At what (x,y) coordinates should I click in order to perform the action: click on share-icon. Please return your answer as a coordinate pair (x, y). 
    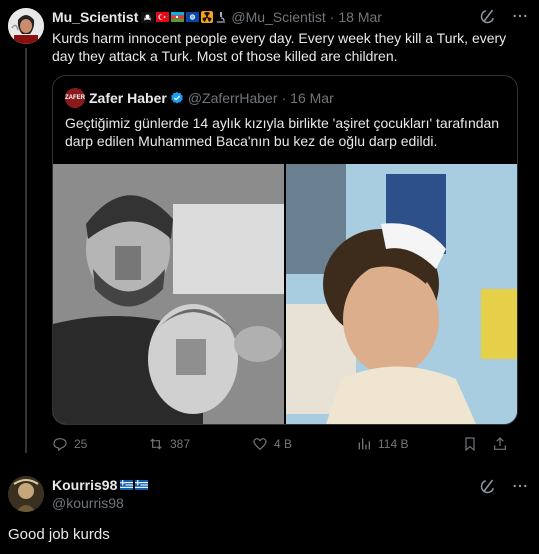
    Looking at the image, I should click on (500, 444).